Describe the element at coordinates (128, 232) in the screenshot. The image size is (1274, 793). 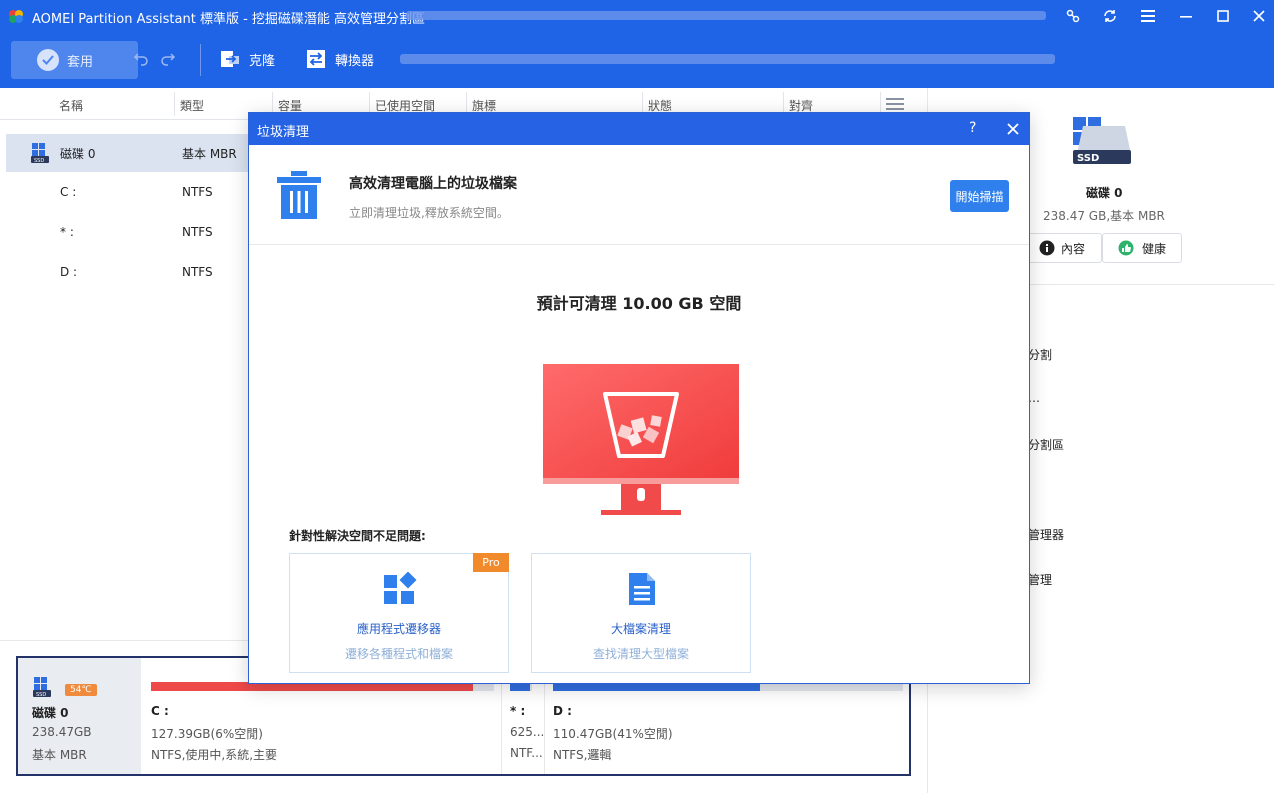
I see `partition-row-star: * : NTFS` at that location.